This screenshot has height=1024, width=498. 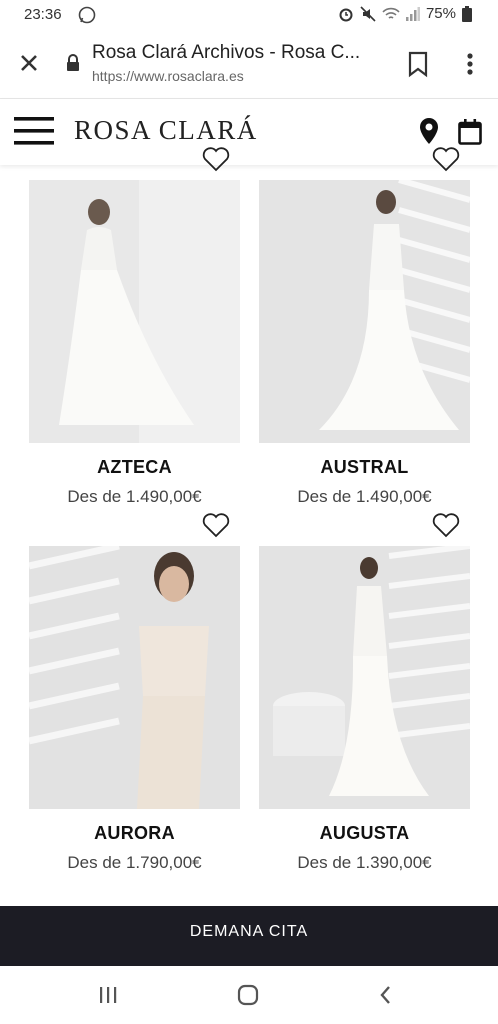 I want to click on wifi-icon, so click(x=391, y=13).